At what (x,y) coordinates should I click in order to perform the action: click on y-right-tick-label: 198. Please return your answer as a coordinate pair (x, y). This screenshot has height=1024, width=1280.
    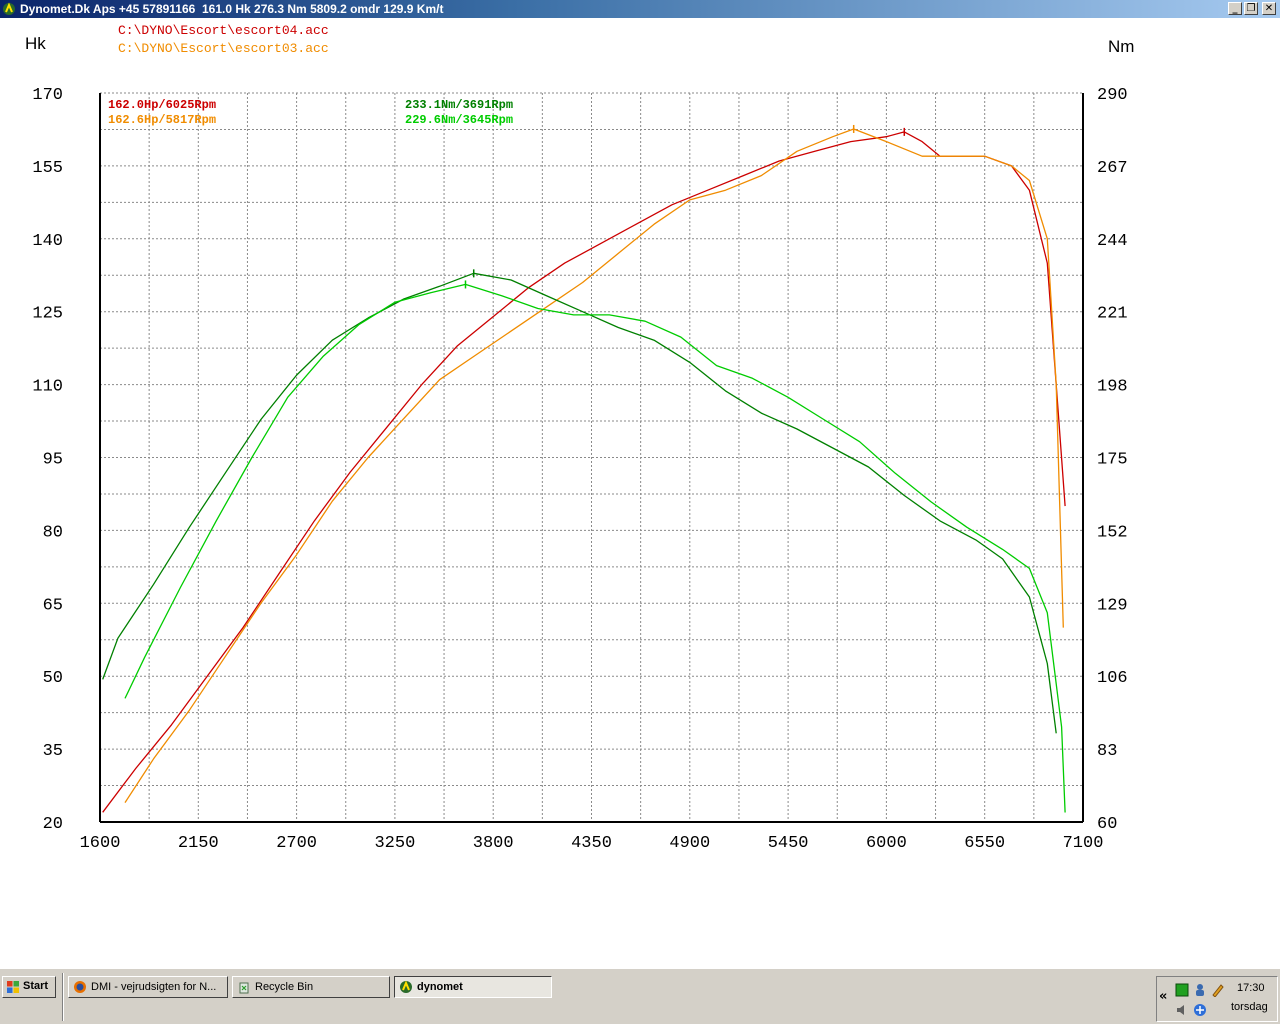
    Looking at the image, I should click on (1112, 387).